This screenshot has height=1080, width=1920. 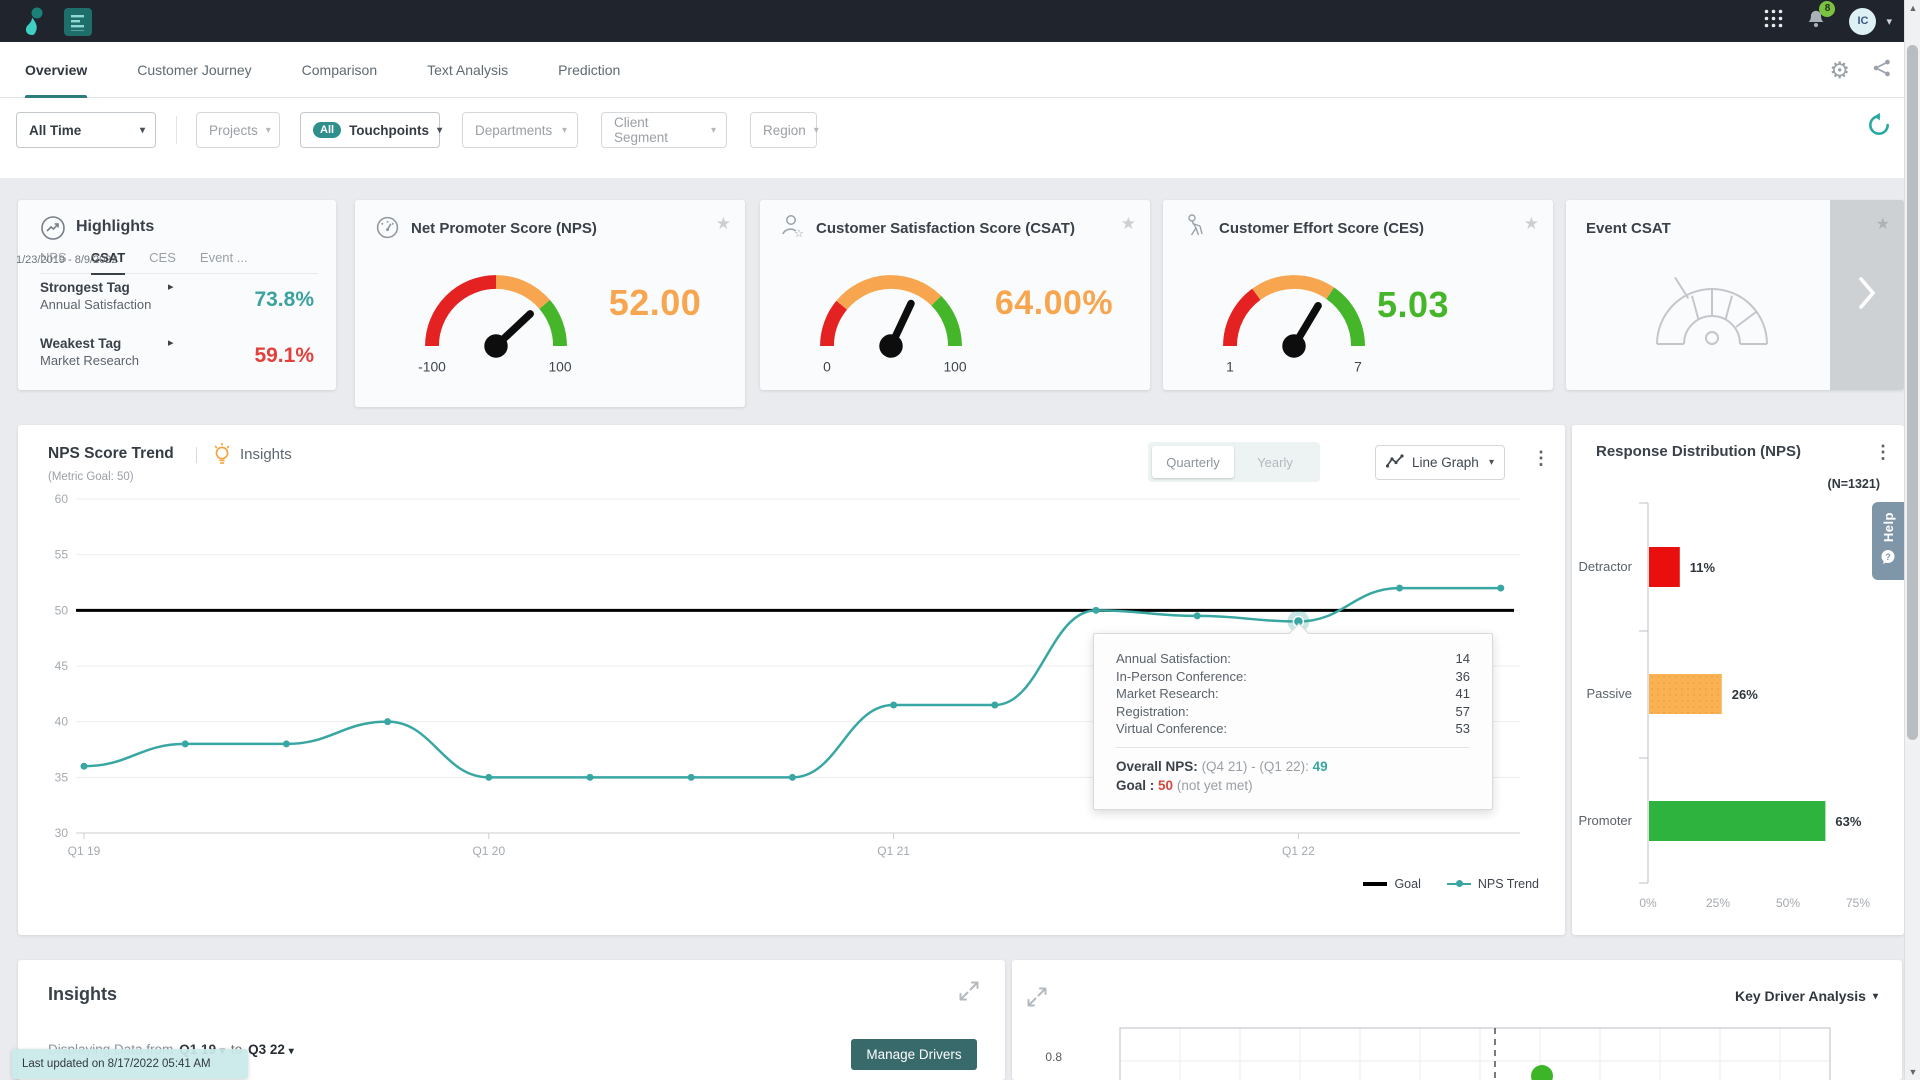 I want to click on departments-dropdown: Departments ▾, so click(x=520, y=130).